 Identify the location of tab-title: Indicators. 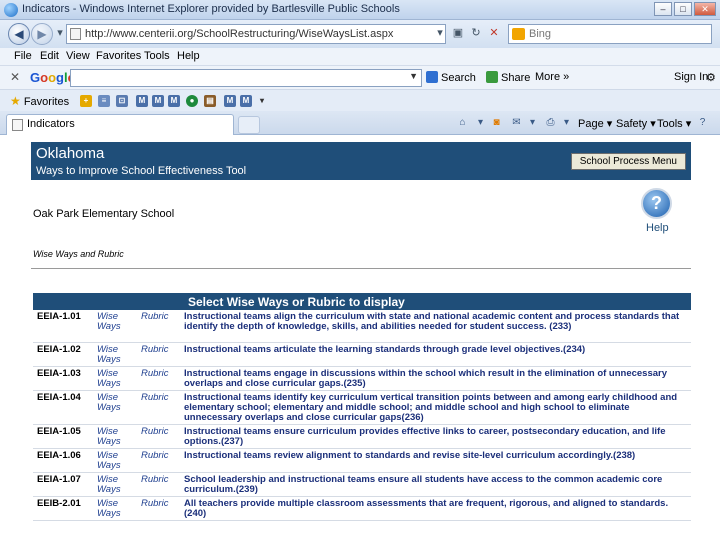
(51, 124).